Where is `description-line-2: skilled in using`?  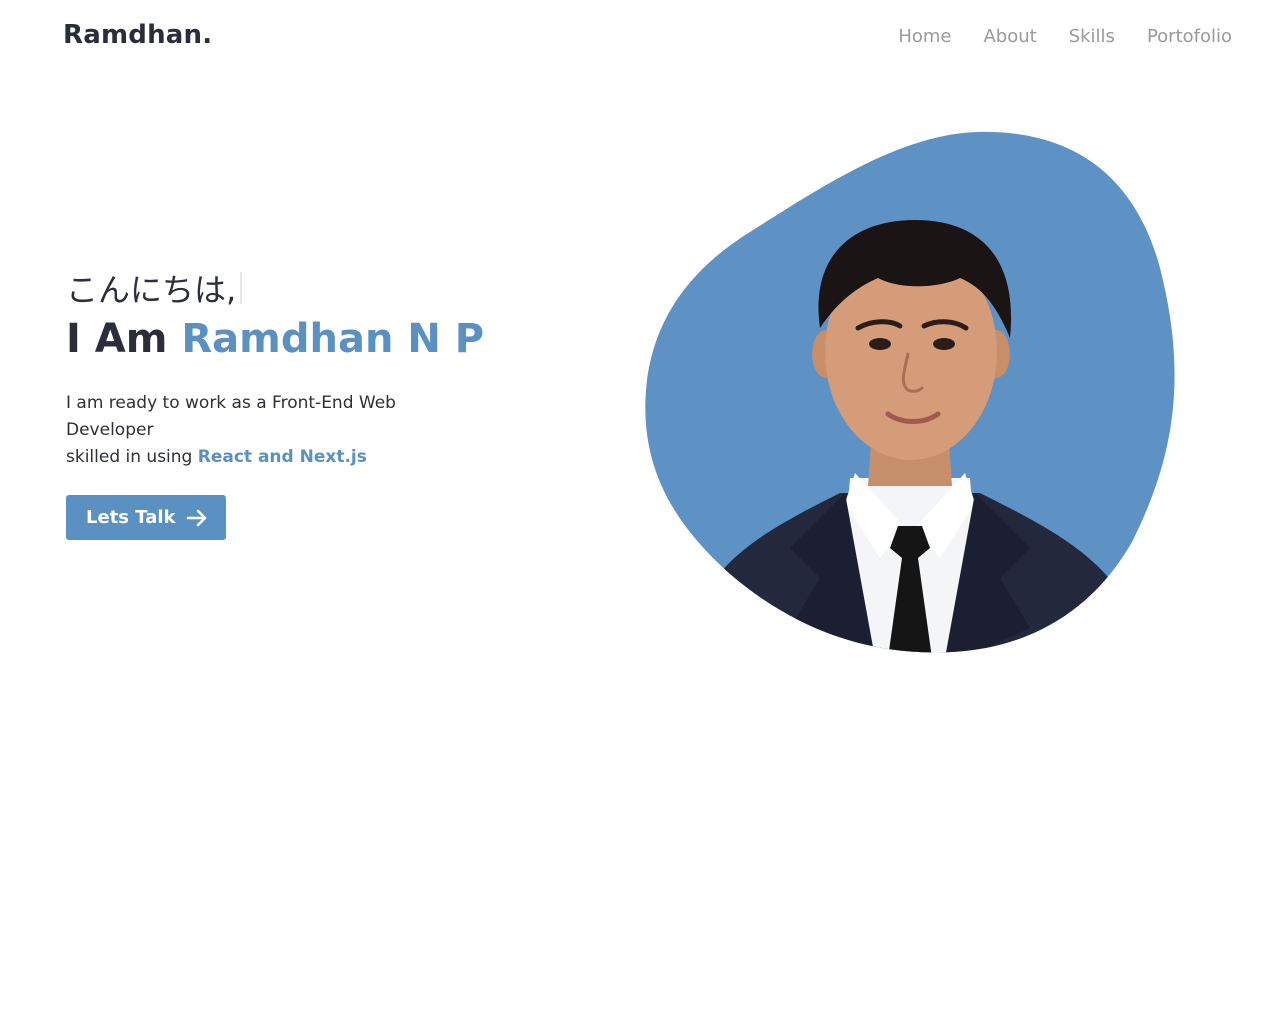
description-line-2: skilled in using is located at coordinates (132, 457).